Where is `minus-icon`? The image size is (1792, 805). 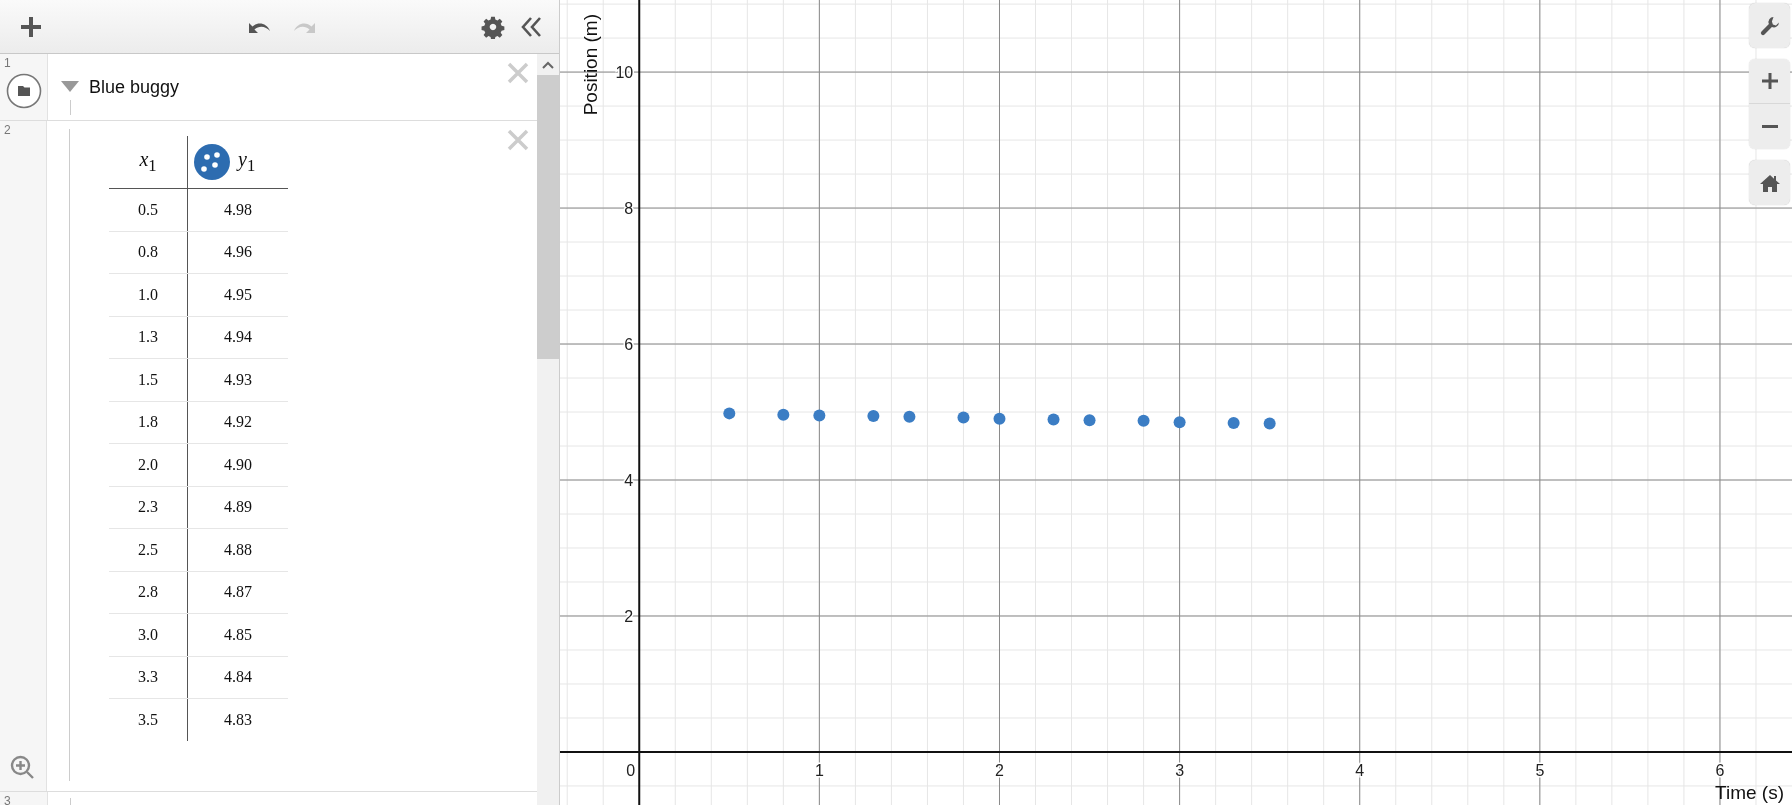
minus-icon is located at coordinates (1769, 126).